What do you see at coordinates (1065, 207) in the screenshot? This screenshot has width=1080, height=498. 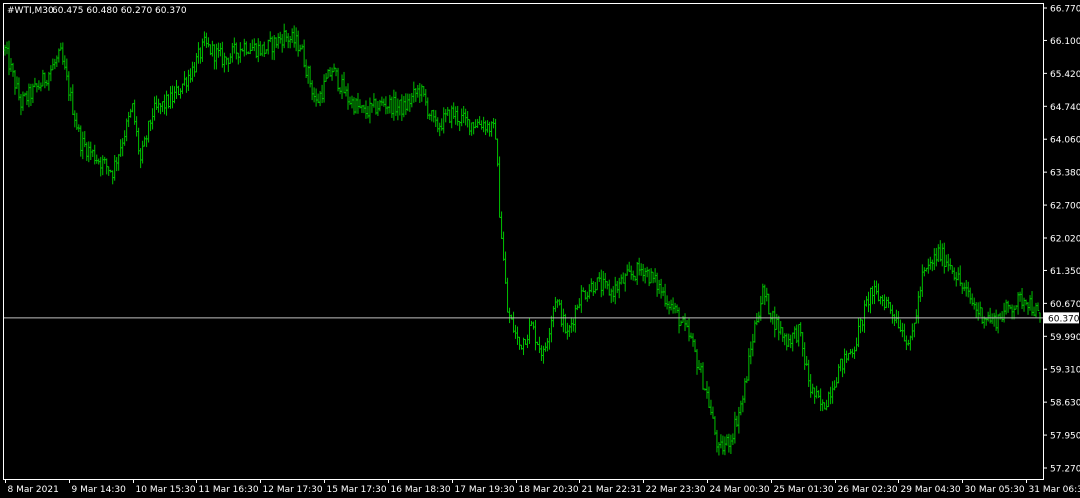 I see `y-tick-label: 62.700` at bounding box center [1065, 207].